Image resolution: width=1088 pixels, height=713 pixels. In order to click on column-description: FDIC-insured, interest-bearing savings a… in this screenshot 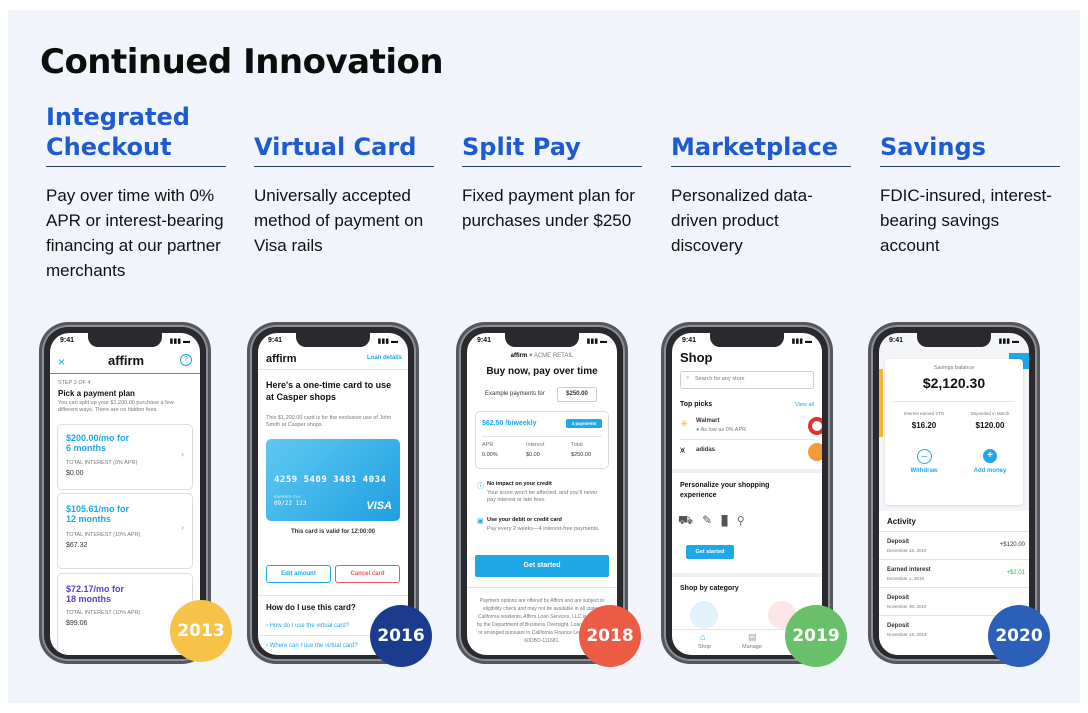, I will do `click(966, 220)`.